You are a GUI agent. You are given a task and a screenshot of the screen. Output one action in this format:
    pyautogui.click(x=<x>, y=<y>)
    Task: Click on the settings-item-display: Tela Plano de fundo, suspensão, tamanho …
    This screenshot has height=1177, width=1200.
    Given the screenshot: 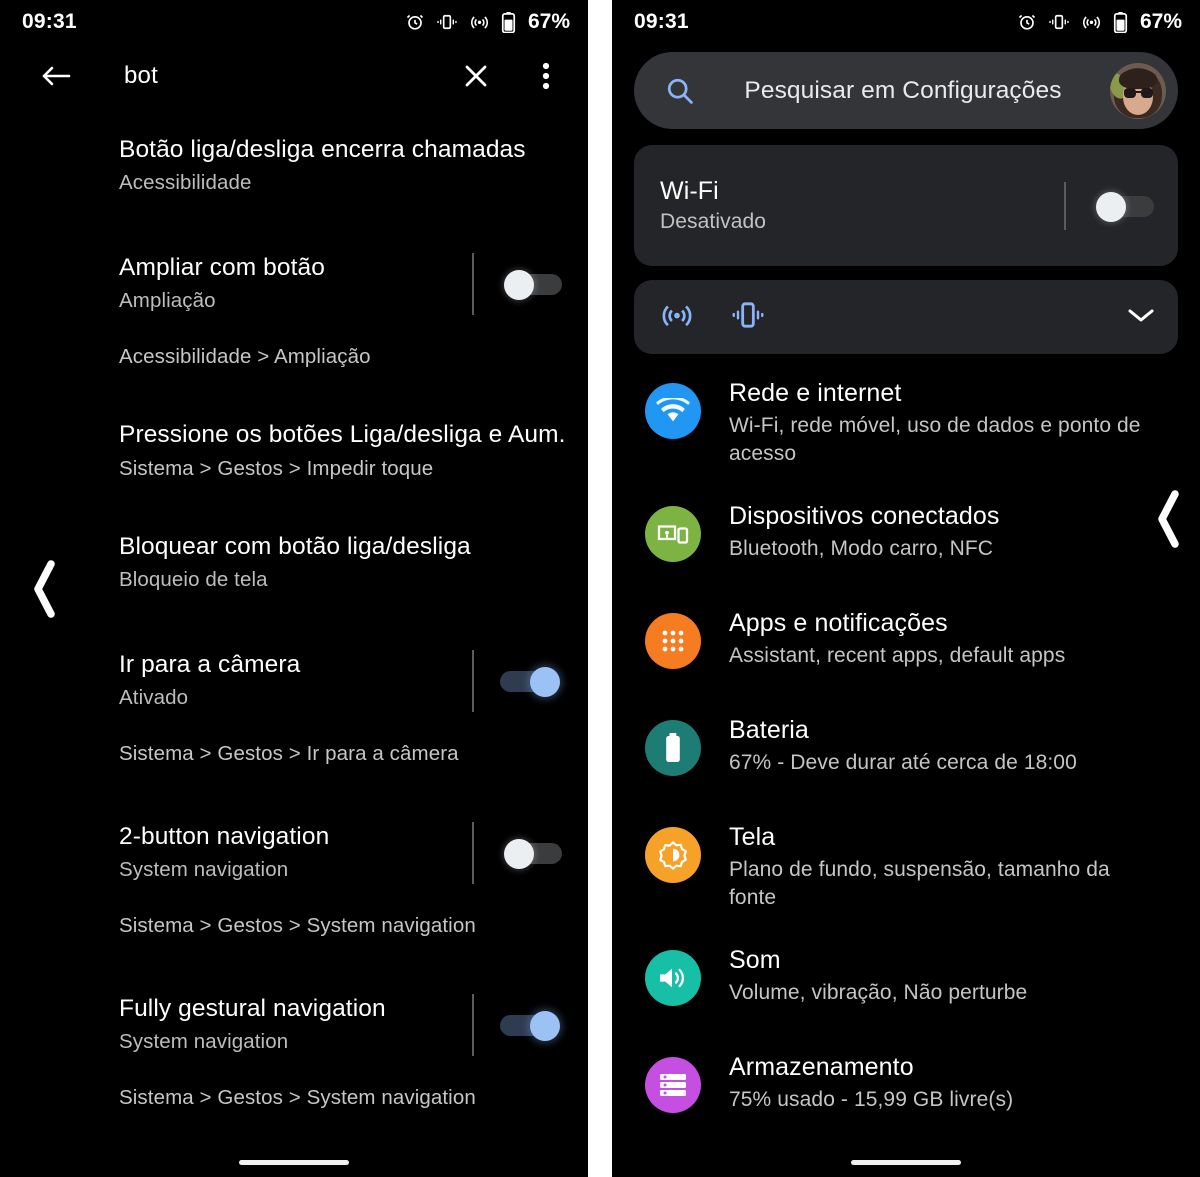 What is the action you would take?
    pyautogui.click(x=906, y=867)
    